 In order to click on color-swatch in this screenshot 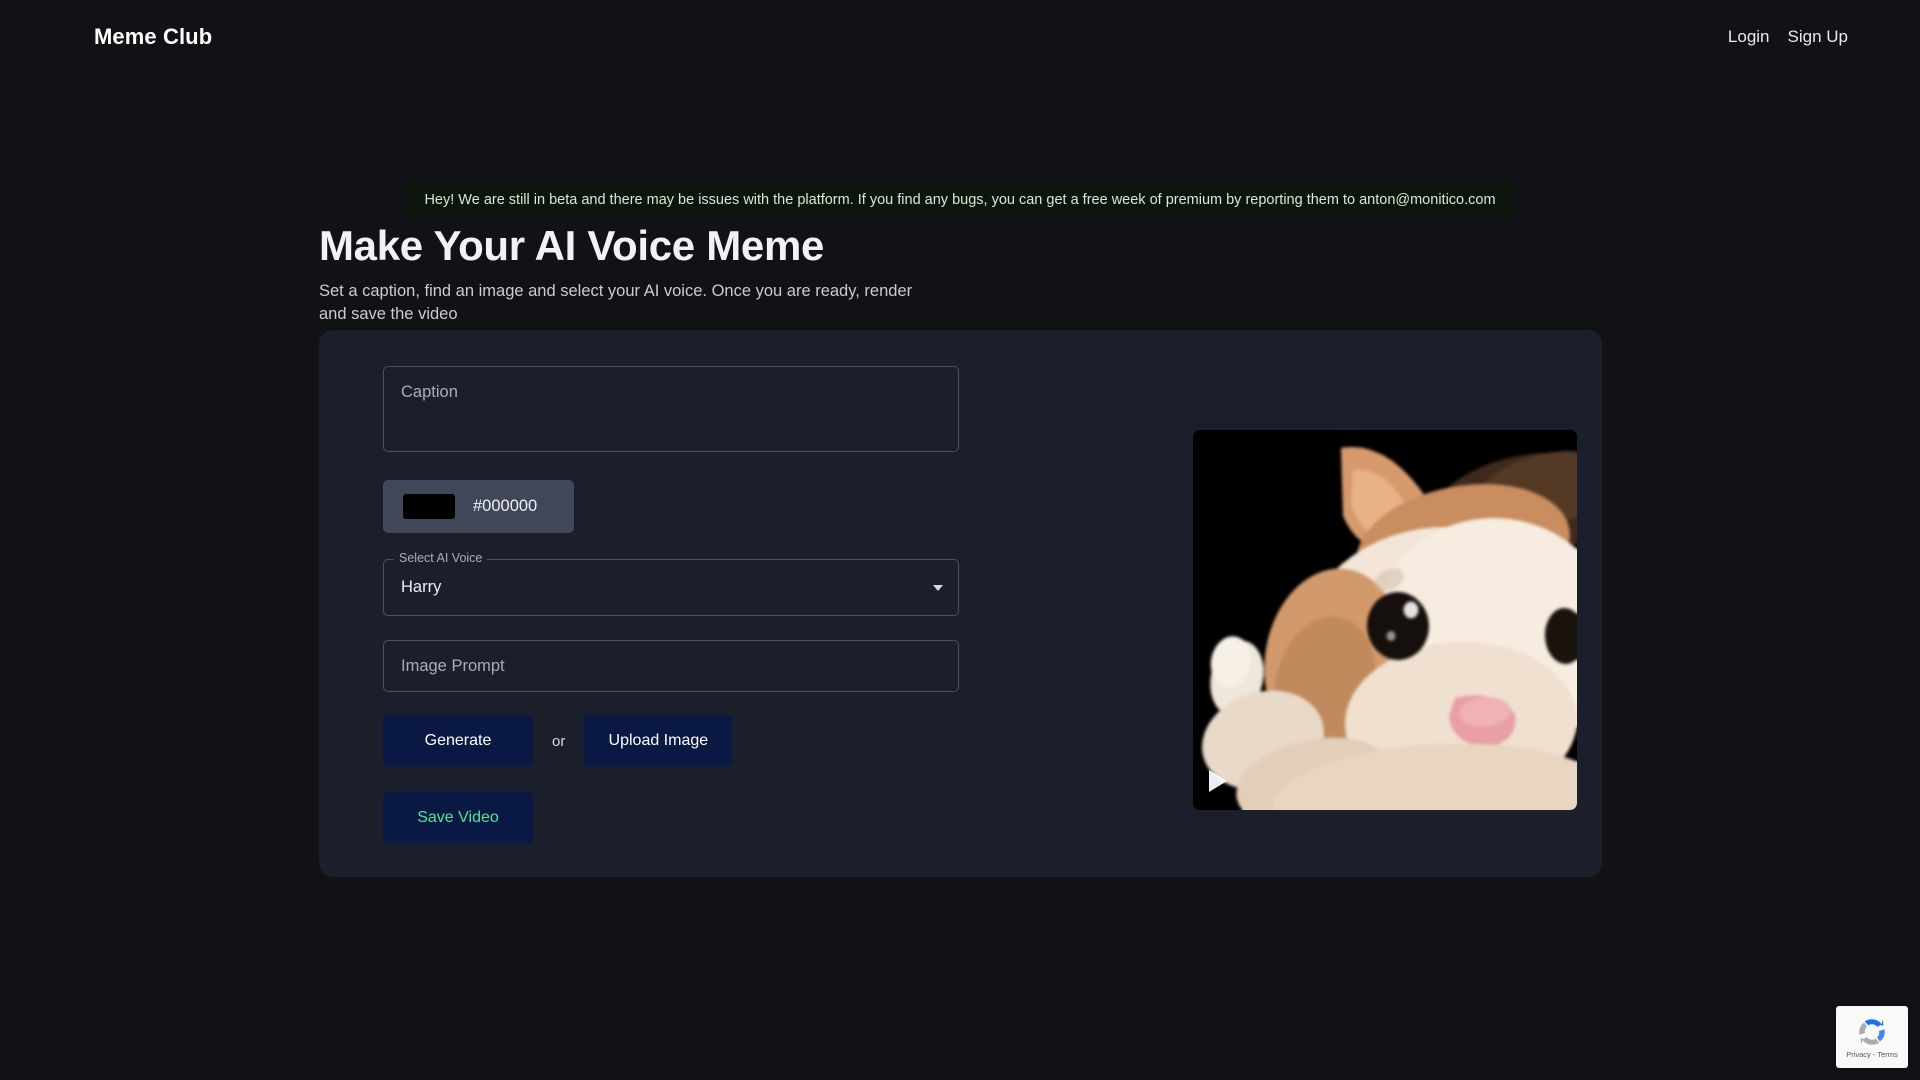, I will do `click(429, 506)`.